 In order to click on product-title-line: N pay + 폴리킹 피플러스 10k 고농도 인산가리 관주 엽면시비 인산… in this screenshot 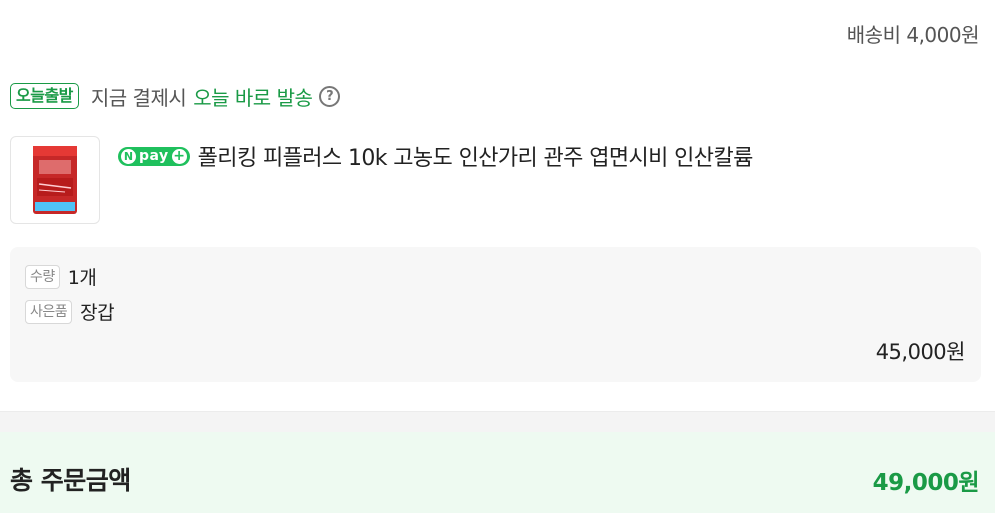, I will do `click(435, 156)`.